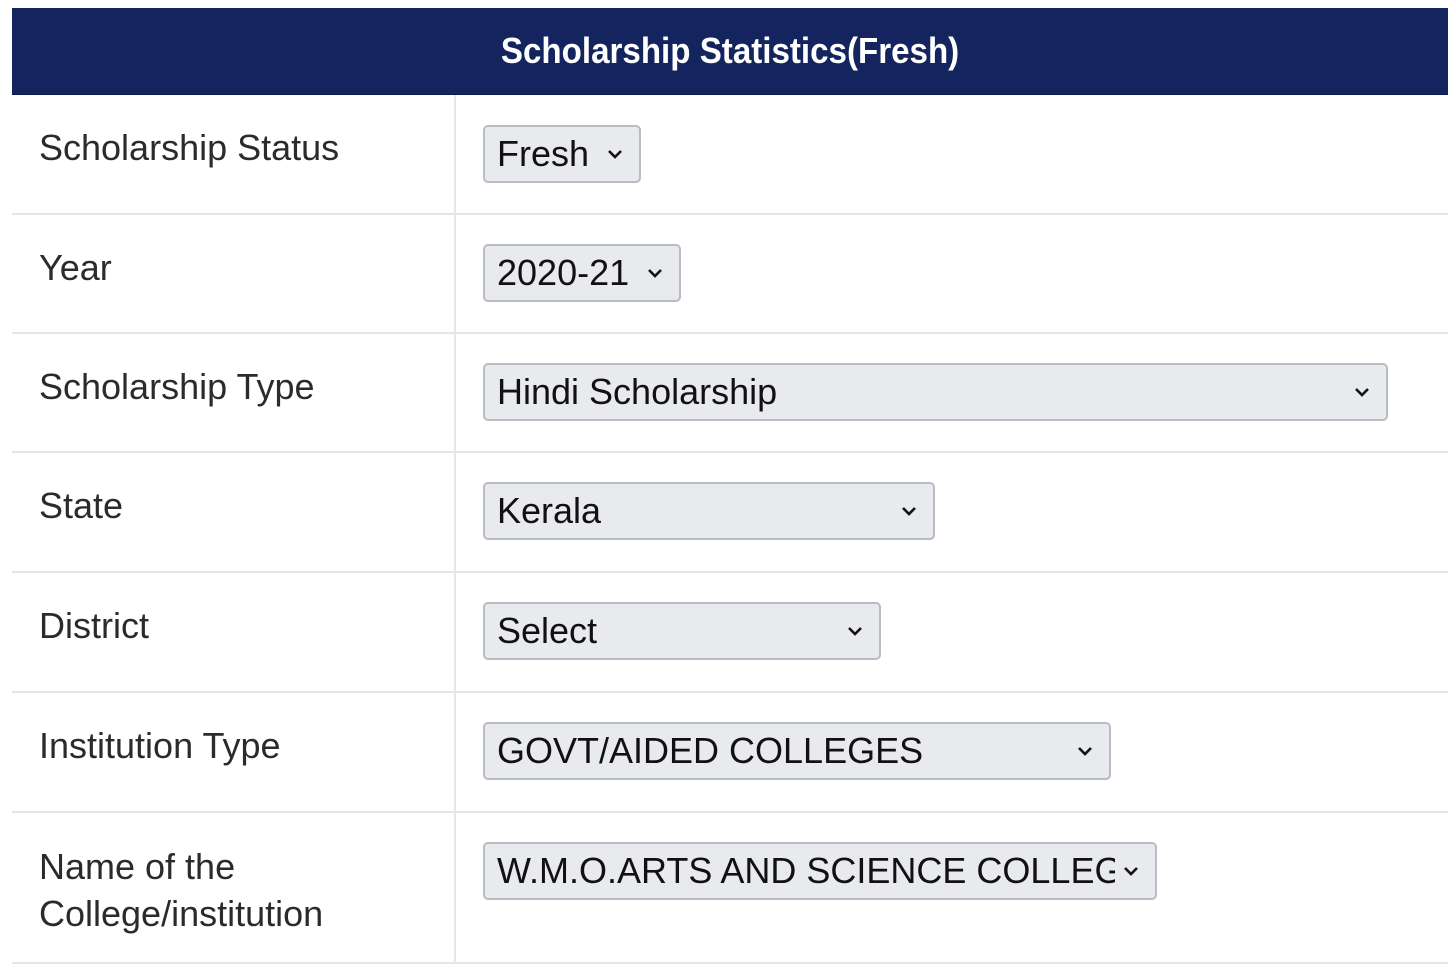 The height and width of the screenshot is (966, 1454). Describe the element at coordinates (543, 153) in the screenshot. I see `select-value: Fresh` at that location.